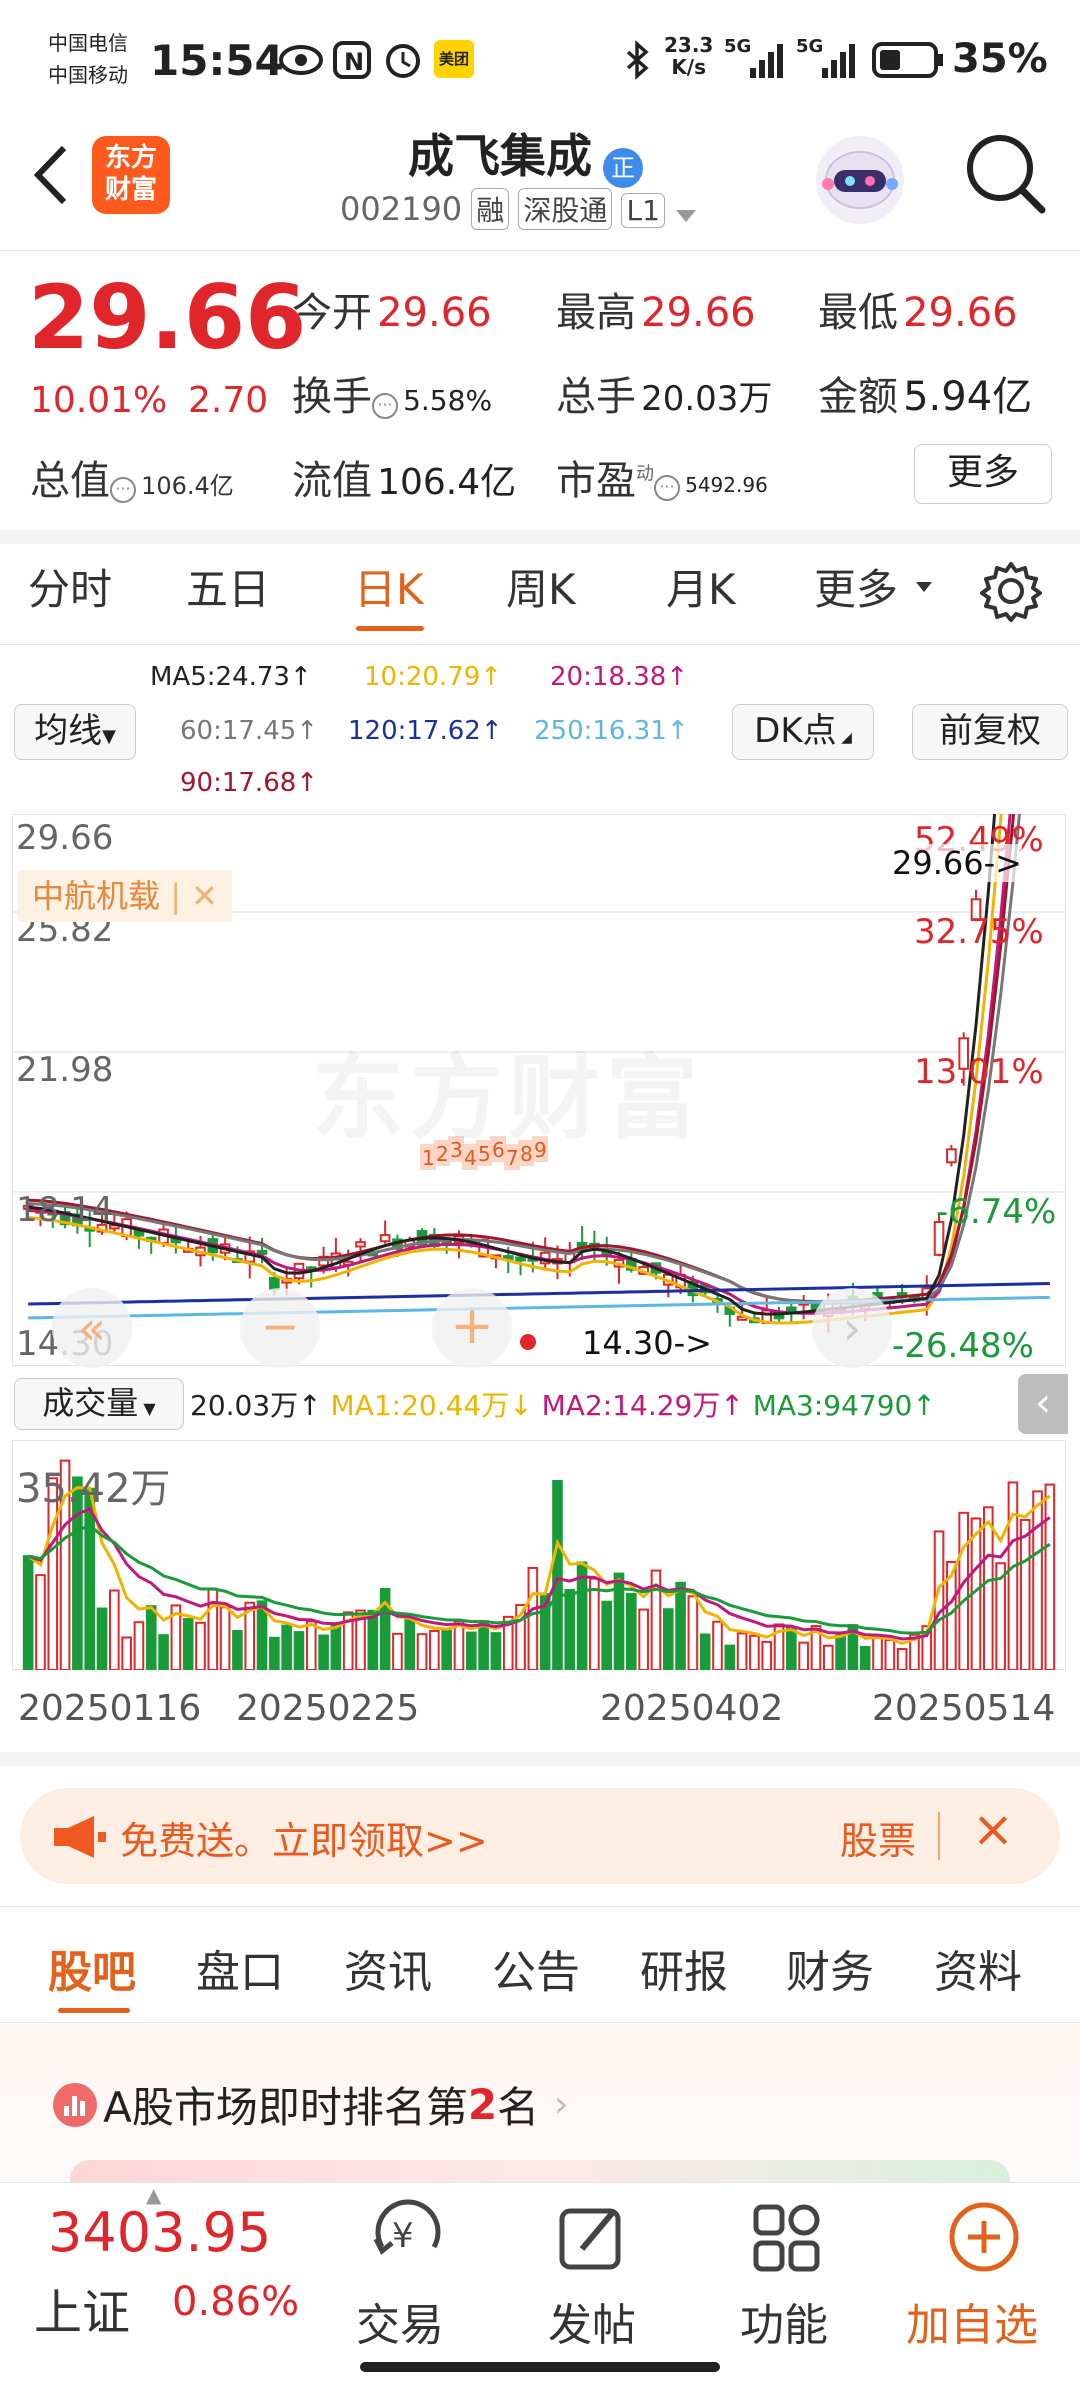 This screenshot has height=2389, width=1080. What do you see at coordinates (360, 1249) in the screenshot?
I see `candlestick` at bounding box center [360, 1249].